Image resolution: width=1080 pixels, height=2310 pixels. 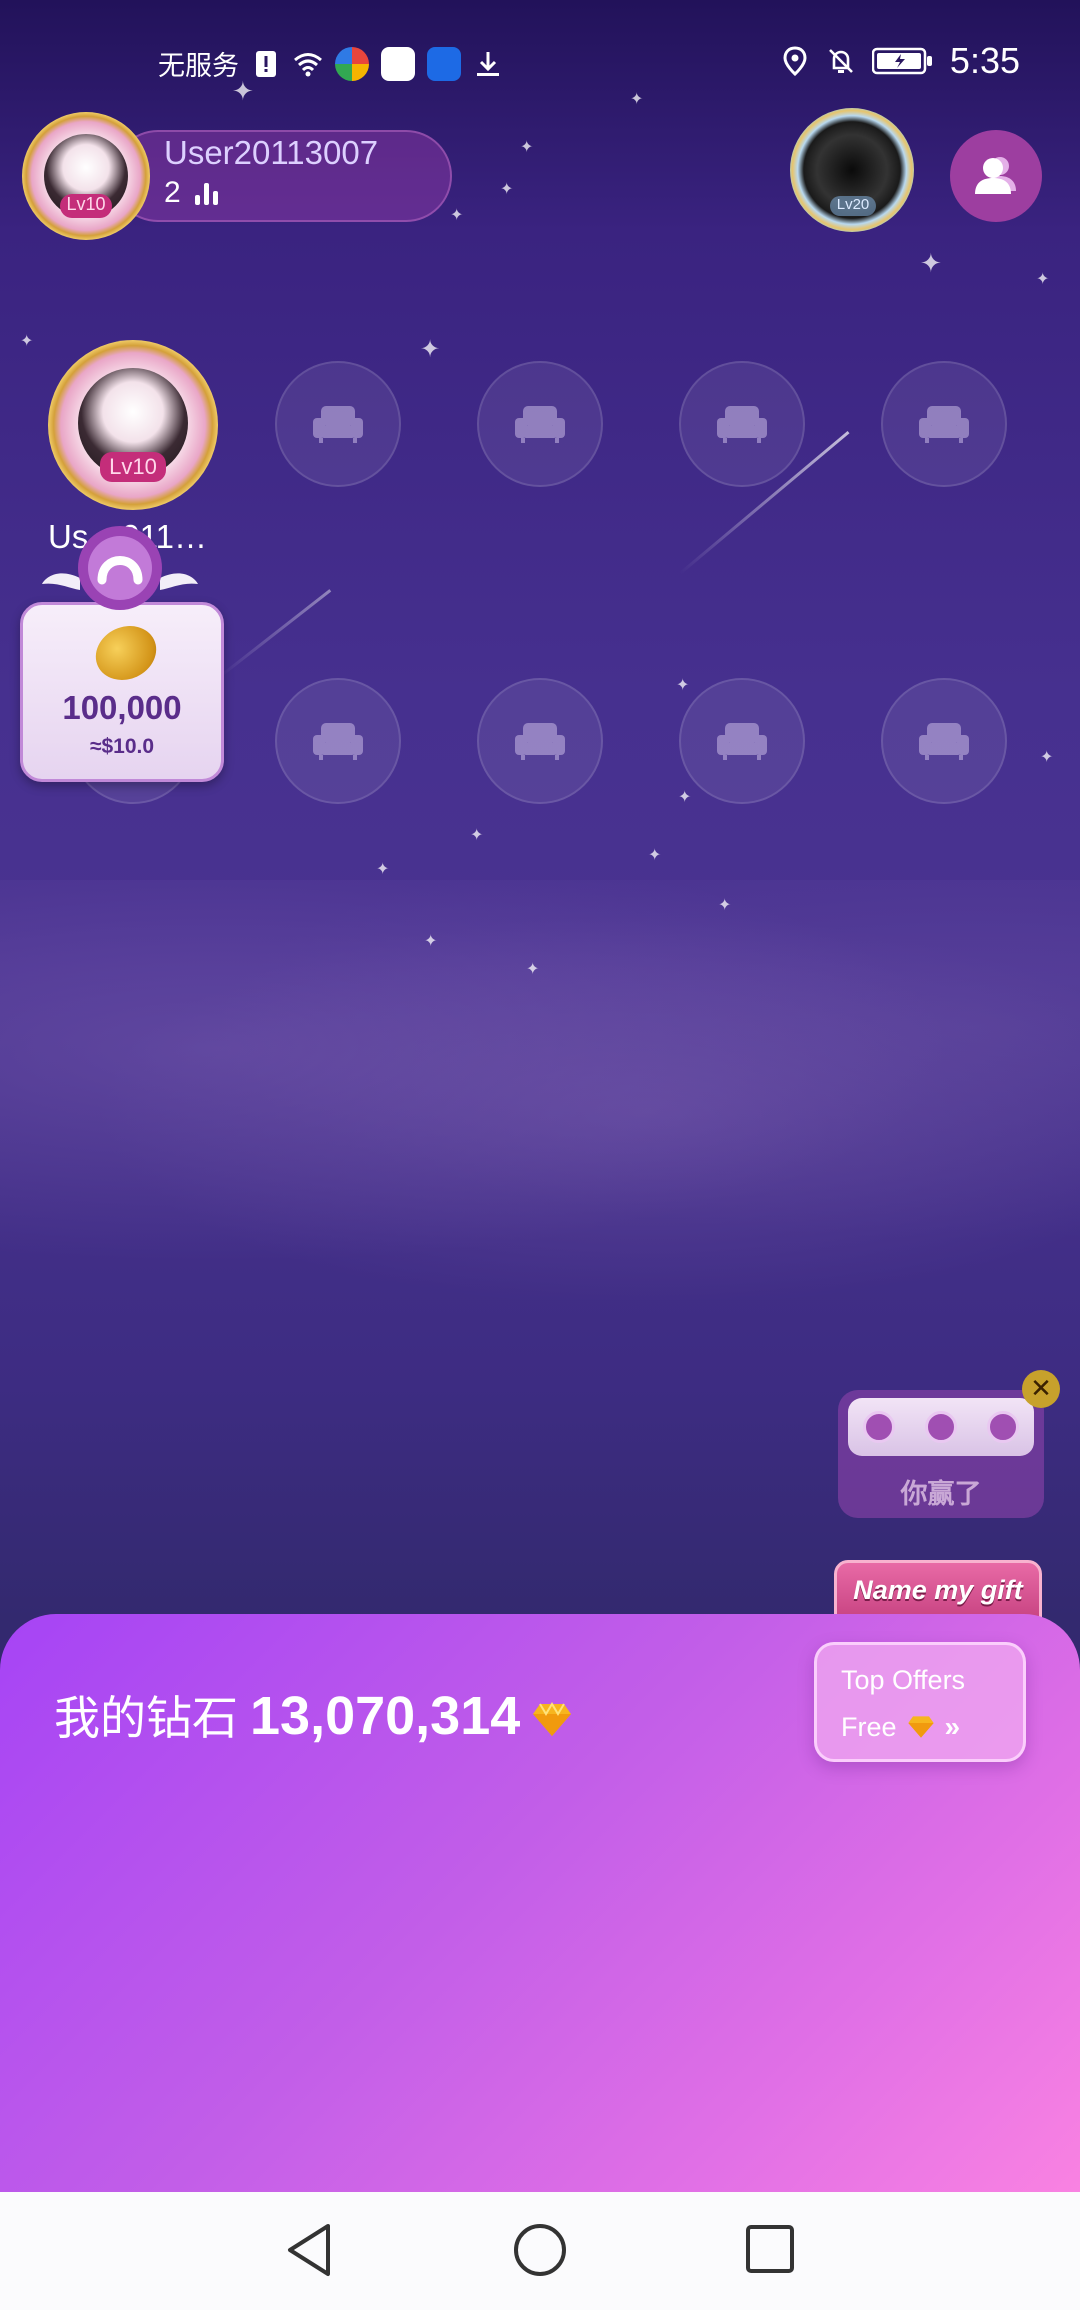 I want to click on back-icon, so click(x=310, y=2250).